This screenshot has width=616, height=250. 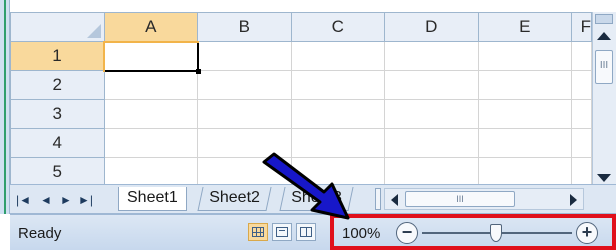 I want to click on select-all-corner, so click(x=57, y=27).